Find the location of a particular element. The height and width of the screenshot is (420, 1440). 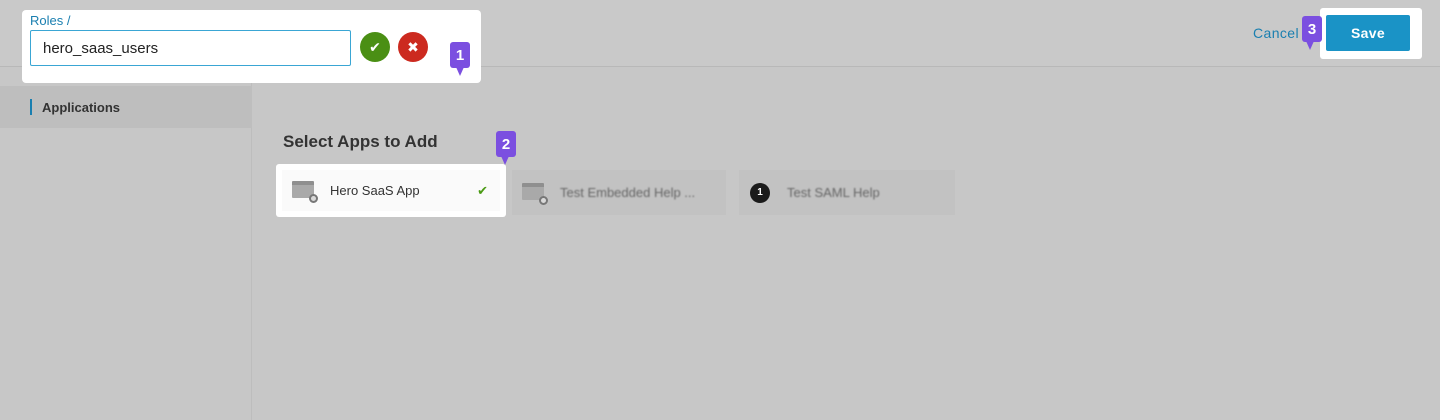

sidebar-item-label: Applications is located at coordinates (81, 107).